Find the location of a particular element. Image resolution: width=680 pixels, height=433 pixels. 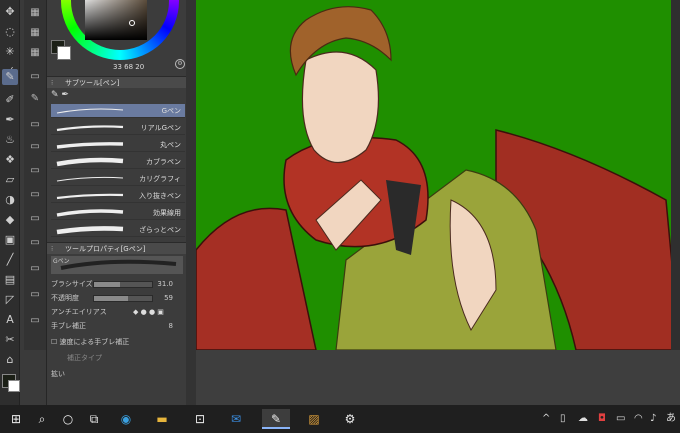

bottom-label: 拡い is located at coordinates (58, 374).